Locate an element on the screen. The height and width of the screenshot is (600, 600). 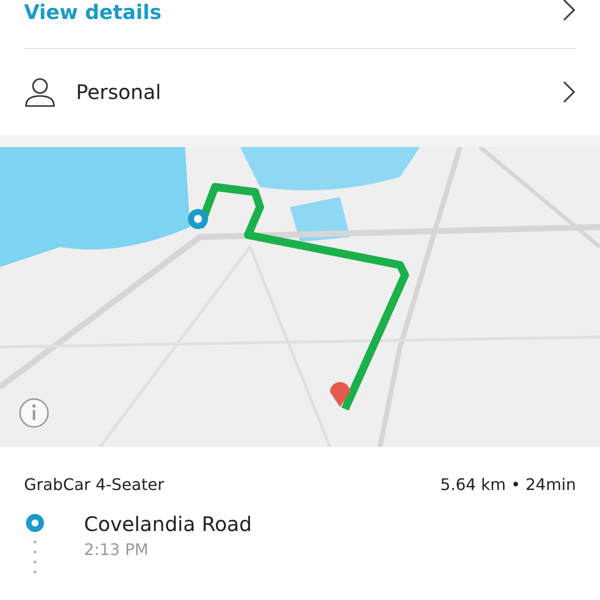
distance-duration: 5.64 km • 24min is located at coordinates (508, 484).